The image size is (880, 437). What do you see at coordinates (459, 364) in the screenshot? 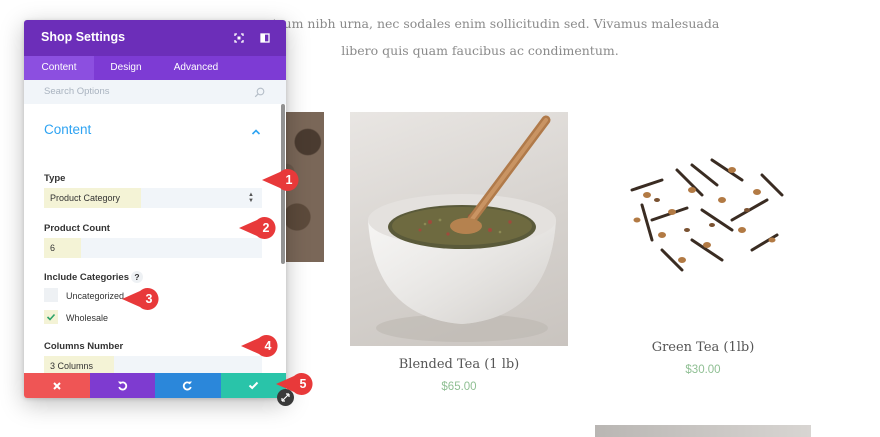
I see `product-name-blended-tea: Blended Tea (1 lb)` at bounding box center [459, 364].